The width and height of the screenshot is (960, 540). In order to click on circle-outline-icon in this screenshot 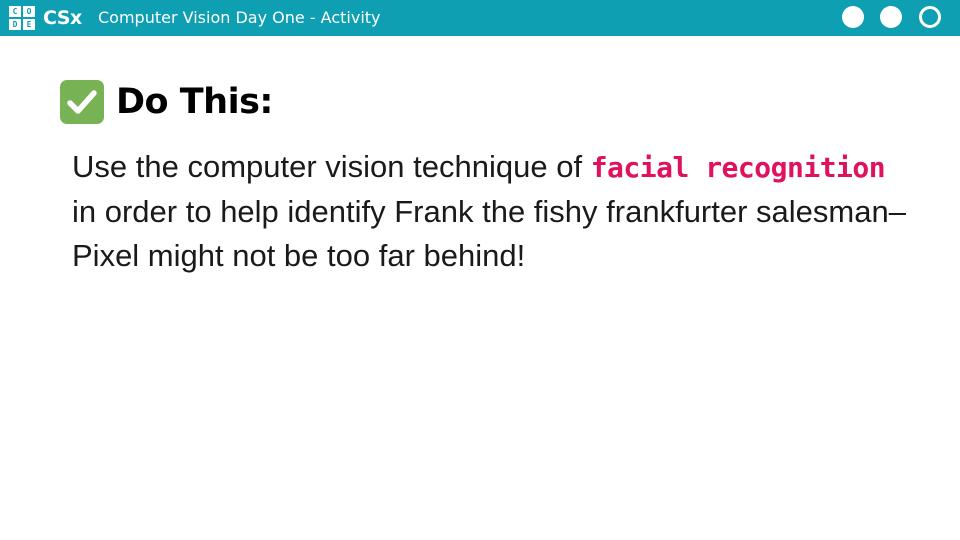, I will do `click(930, 17)`.